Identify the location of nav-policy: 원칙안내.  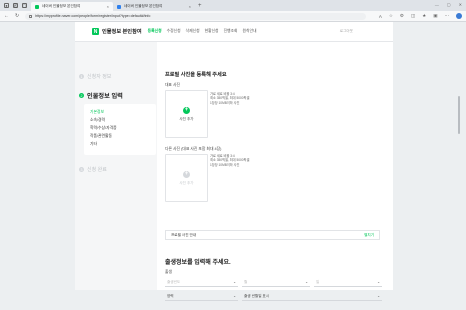
(250, 31).